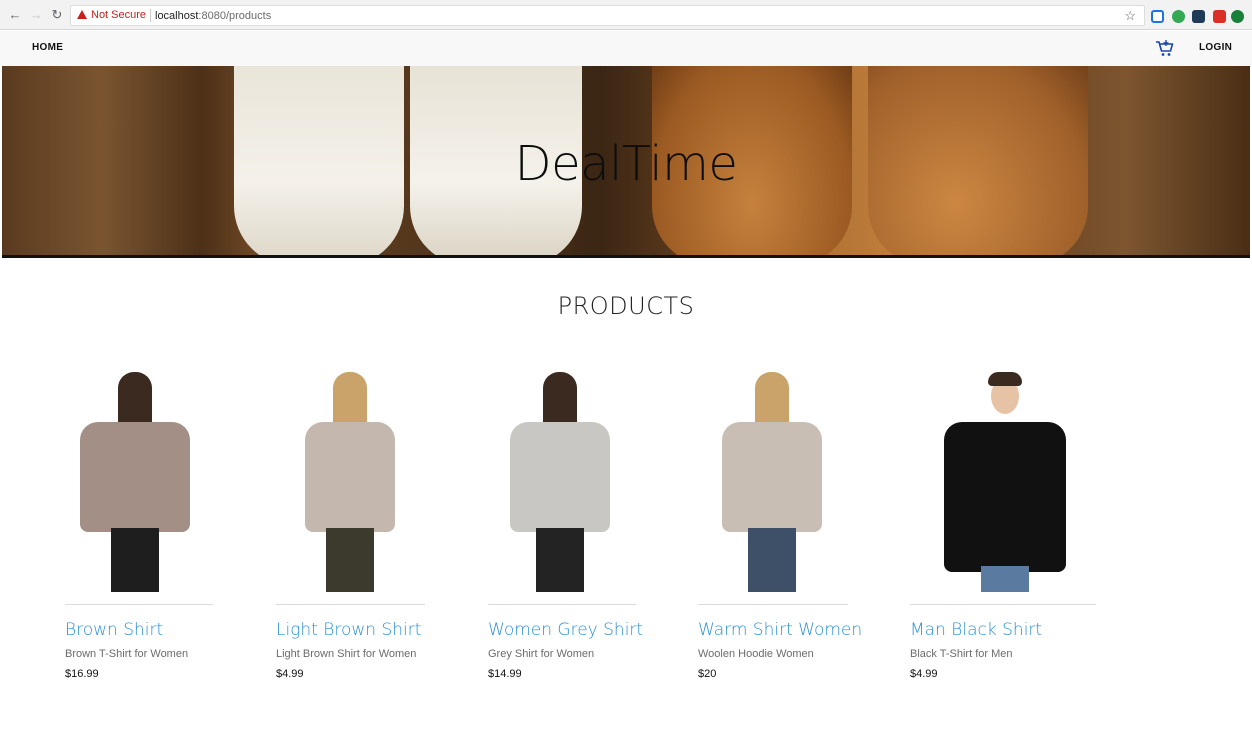 This screenshot has height=732, width=1252. I want to click on address-separator, so click(150, 15).